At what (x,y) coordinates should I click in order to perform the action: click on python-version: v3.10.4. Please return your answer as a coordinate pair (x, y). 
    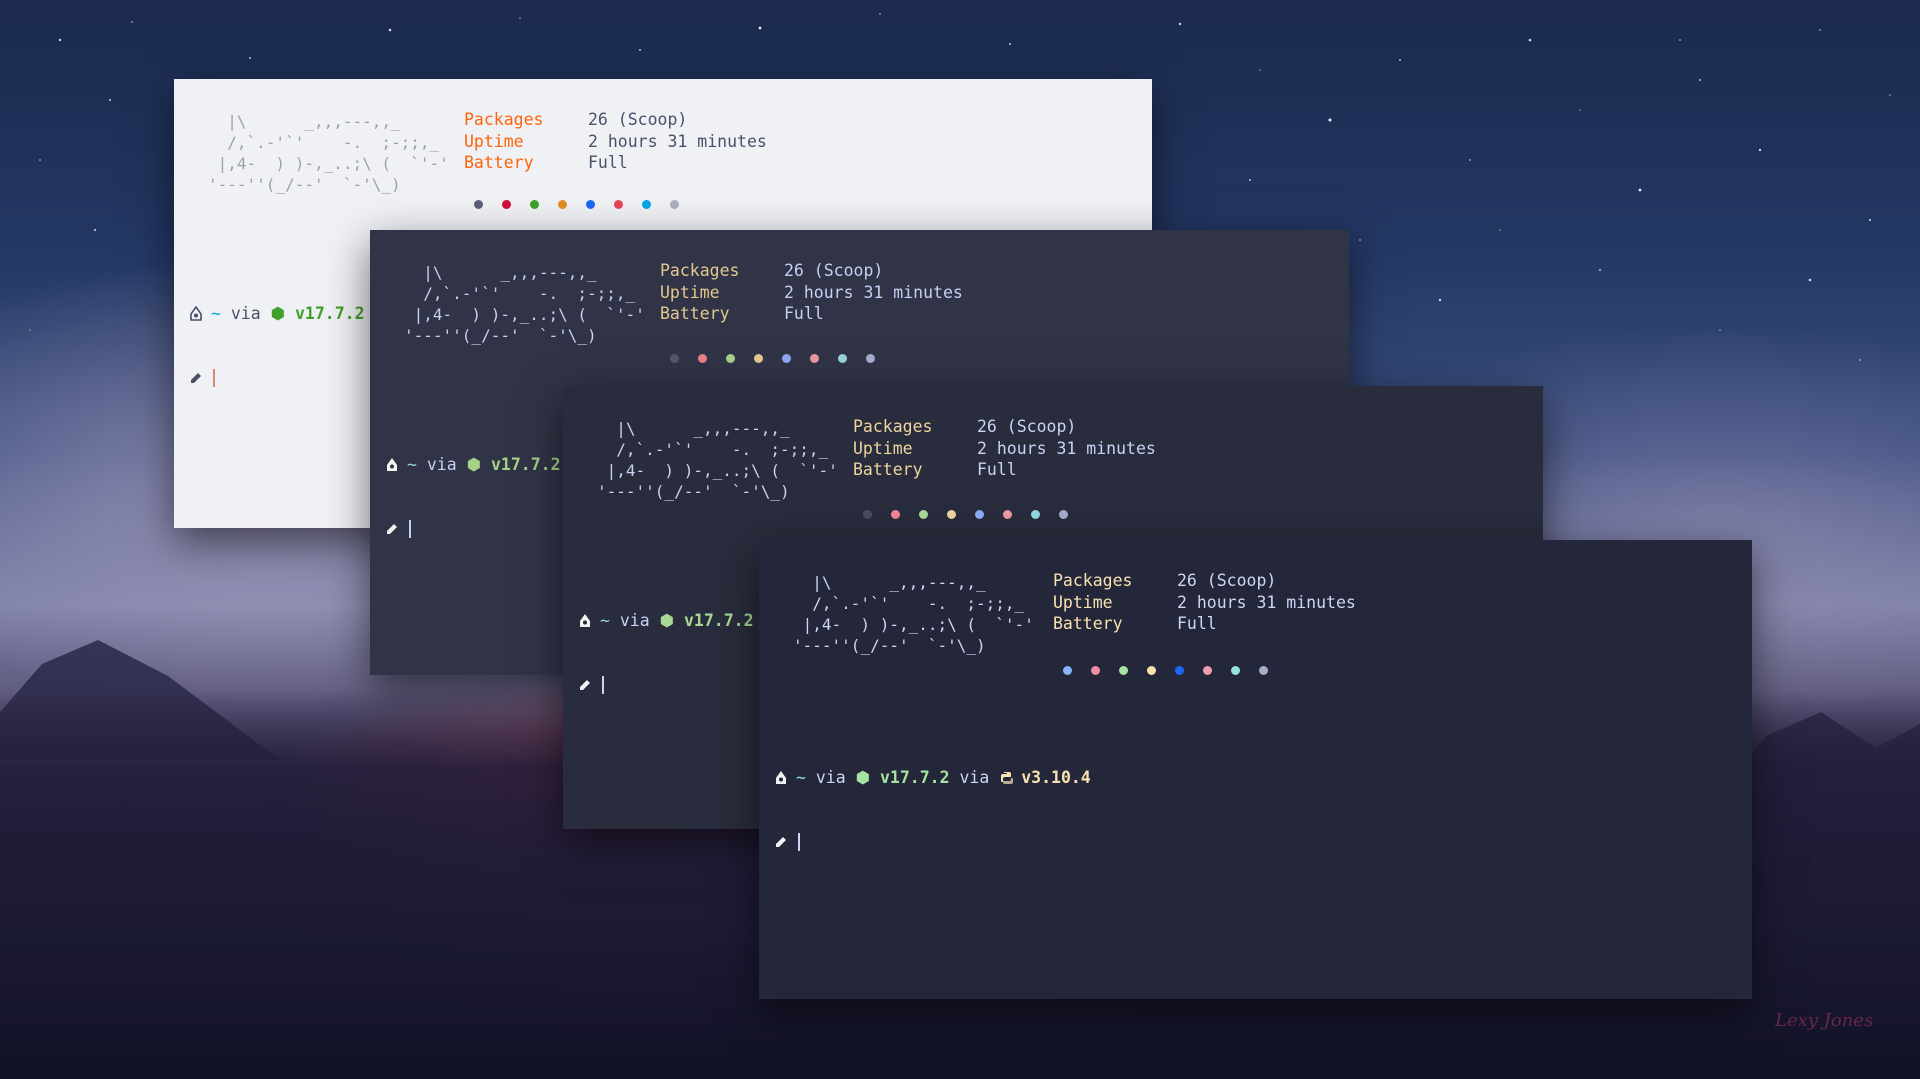
    Looking at the image, I should click on (1056, 777).